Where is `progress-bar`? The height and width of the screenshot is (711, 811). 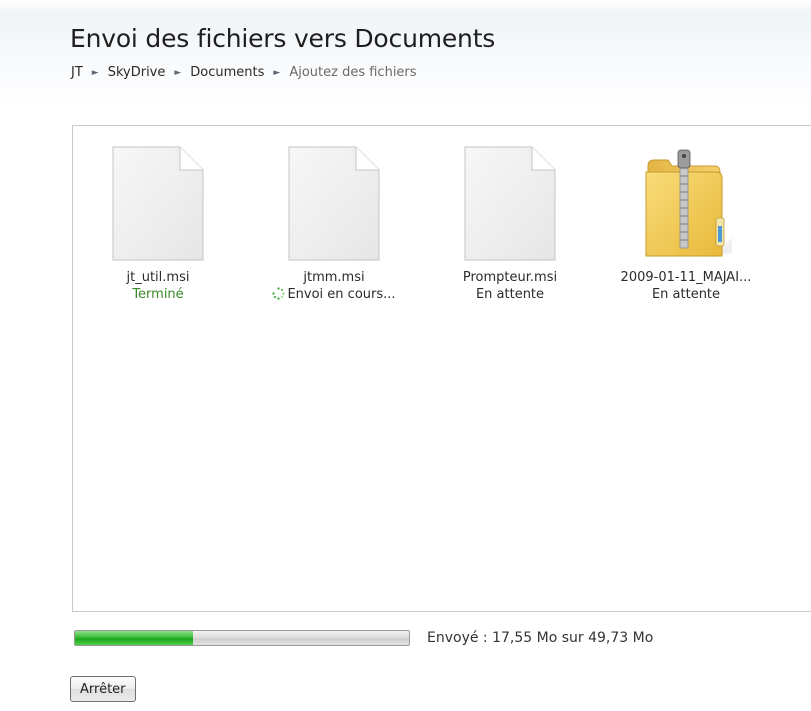 progress-bar is located at coordinates (242, 638).